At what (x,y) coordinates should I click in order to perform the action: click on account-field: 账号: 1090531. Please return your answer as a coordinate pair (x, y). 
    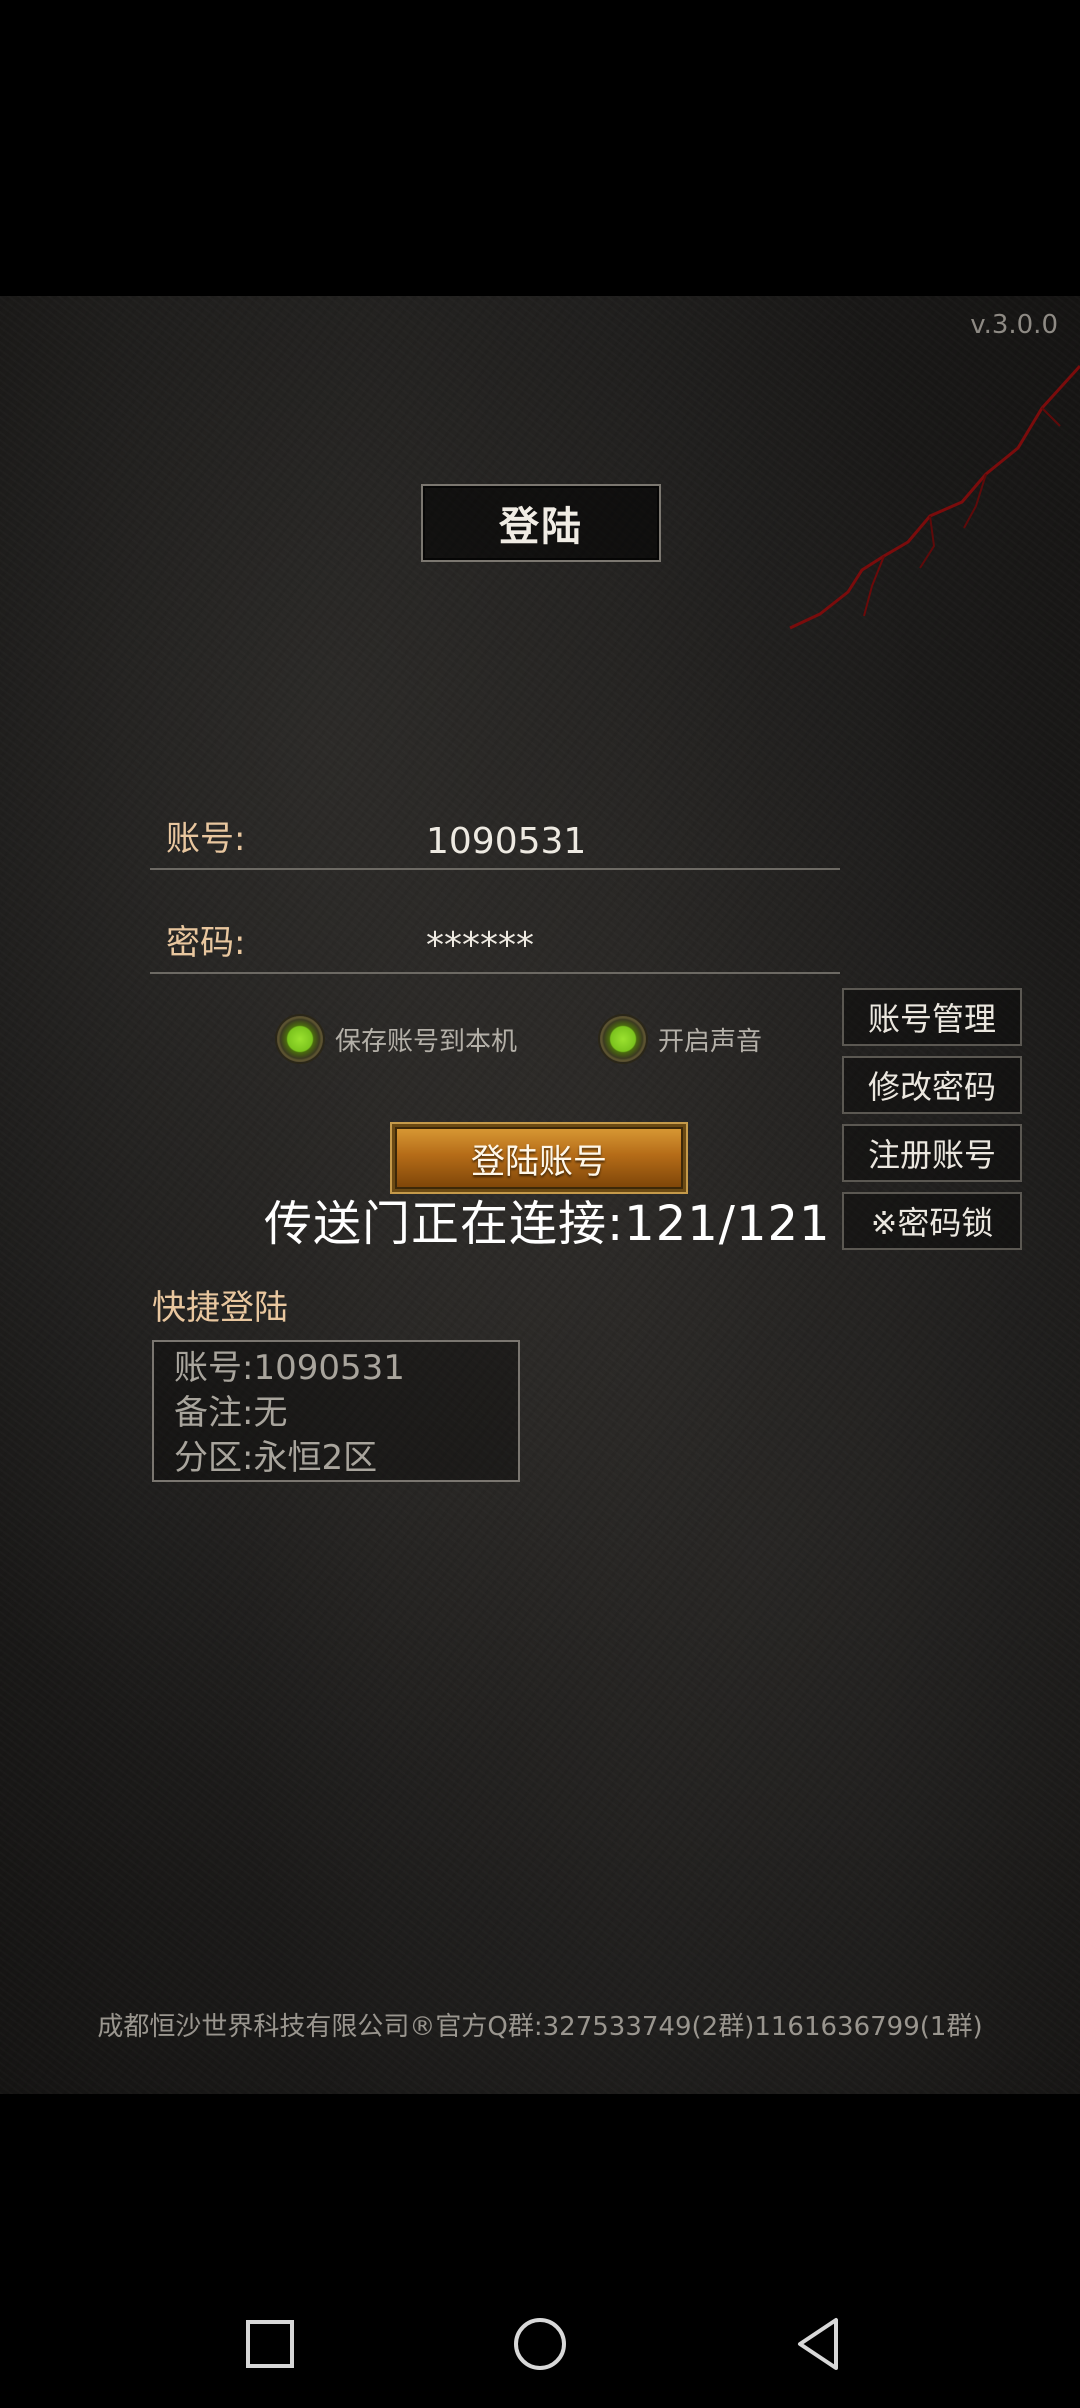
    Looking at the image, I should click on (495, 838).